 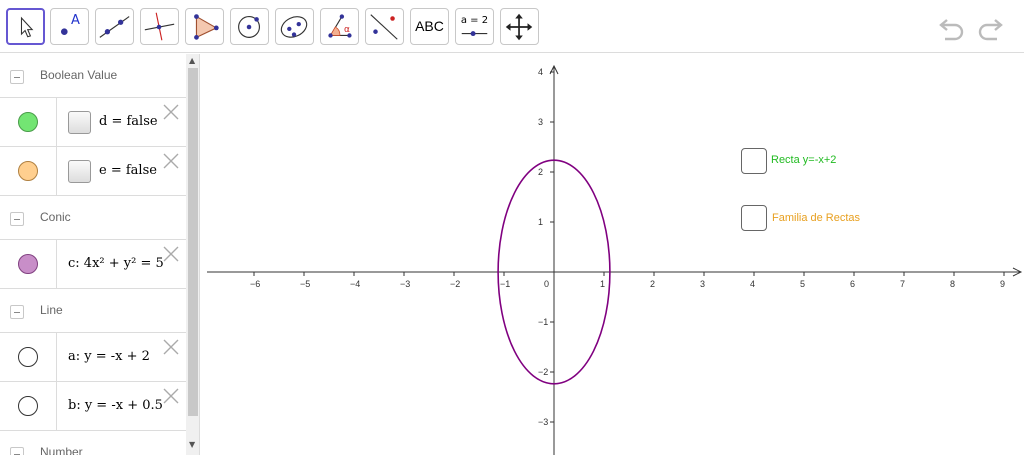 I want to click on group-line: Line, so click(x=93, y=311).